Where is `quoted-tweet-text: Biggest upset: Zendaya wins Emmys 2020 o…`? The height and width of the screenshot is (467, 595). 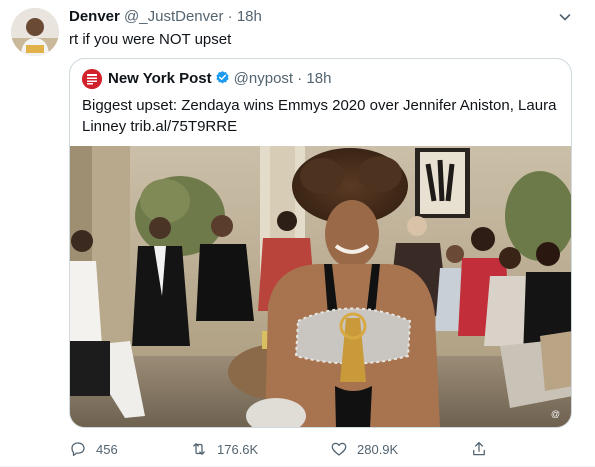 quoted-tweet-text: Biggest upset: Zendaya wins Emmys 2020 o… is located at coordinates (319, 116).